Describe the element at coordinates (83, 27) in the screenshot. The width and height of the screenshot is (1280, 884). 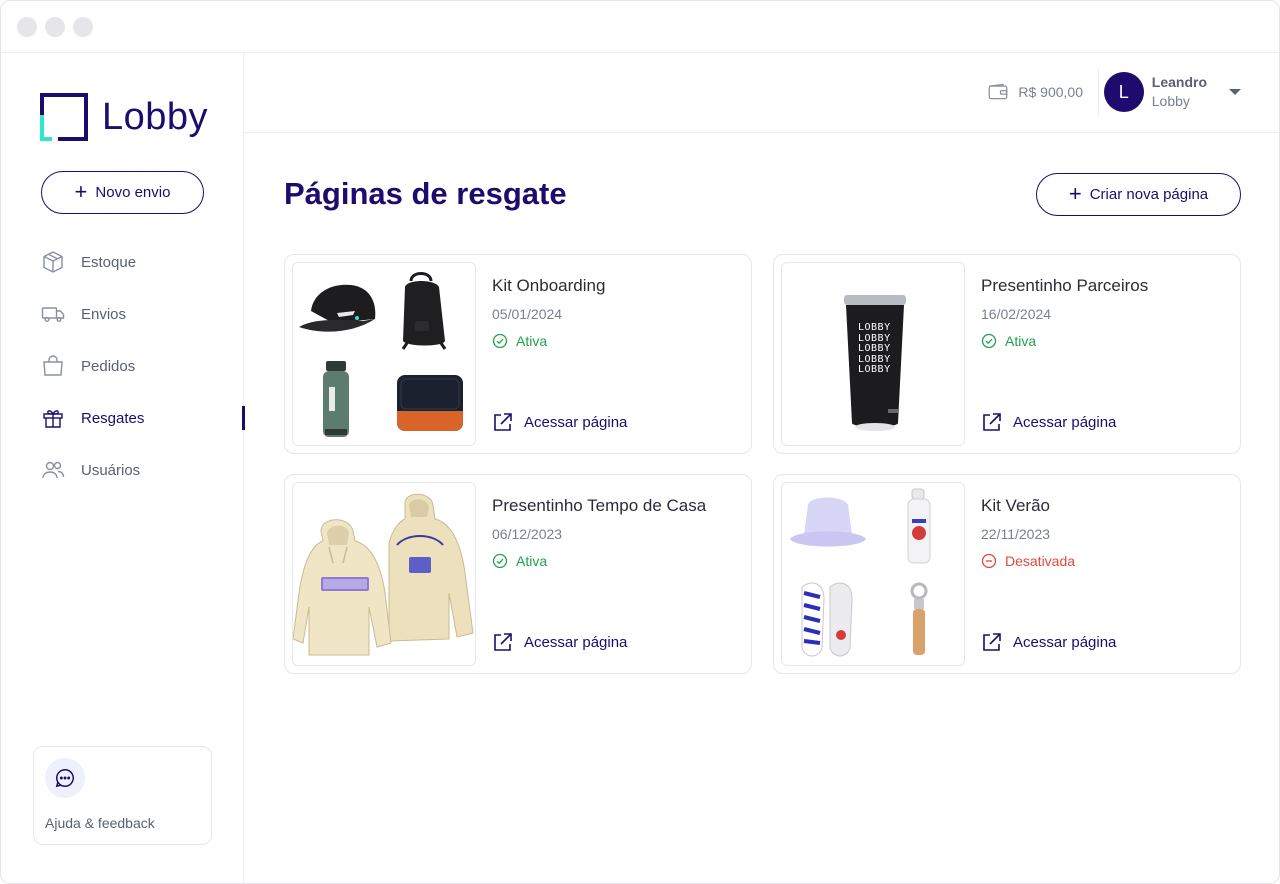
I see `window-maximize-dot` at that location.